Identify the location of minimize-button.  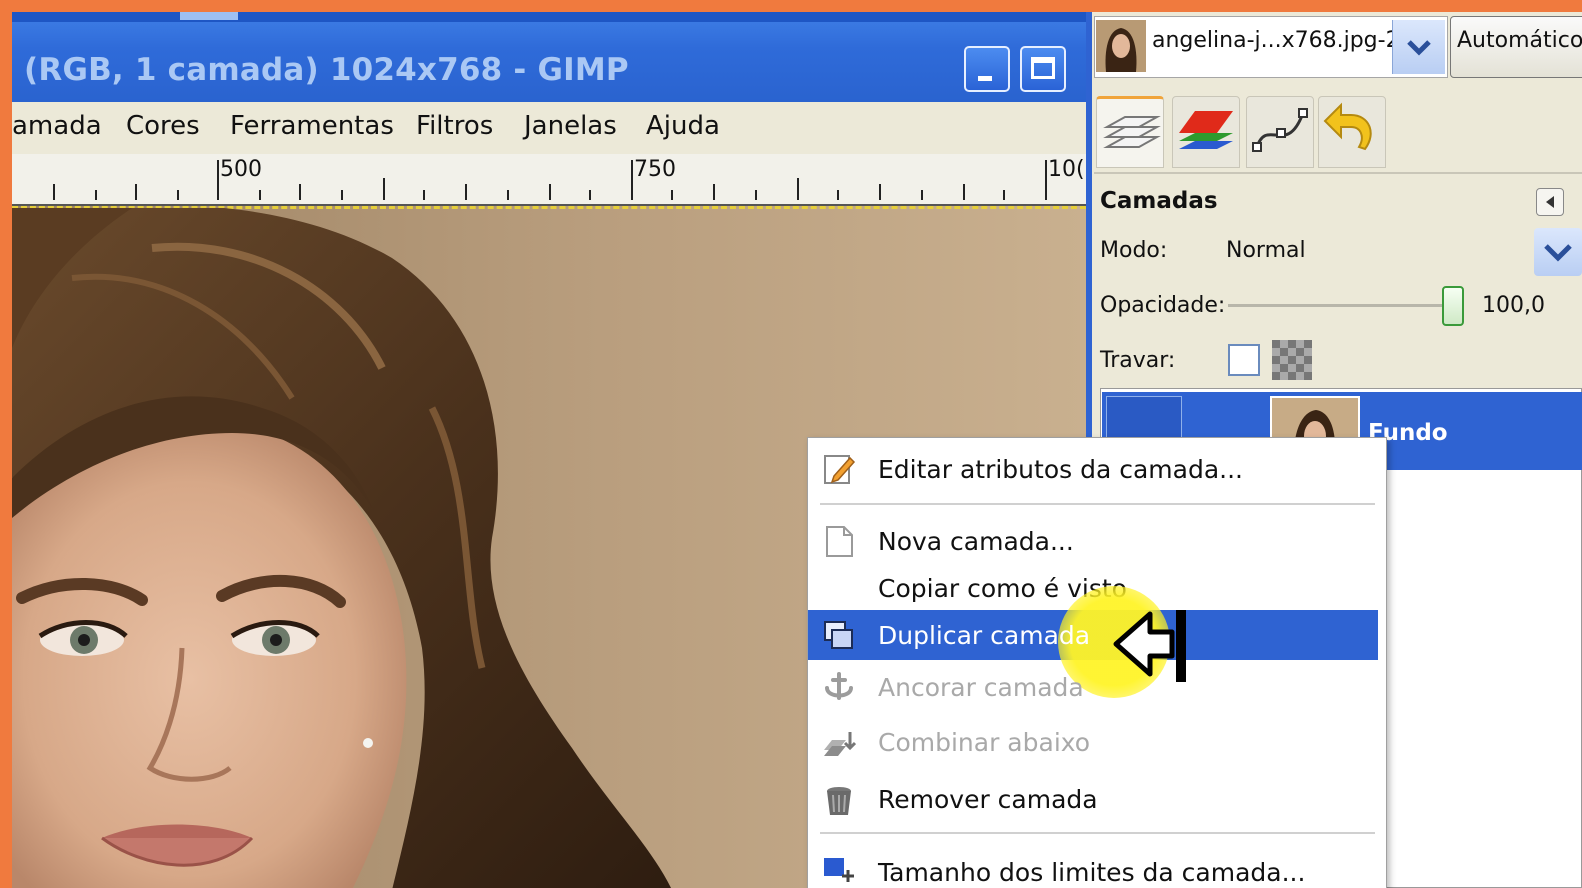
(987, 69).